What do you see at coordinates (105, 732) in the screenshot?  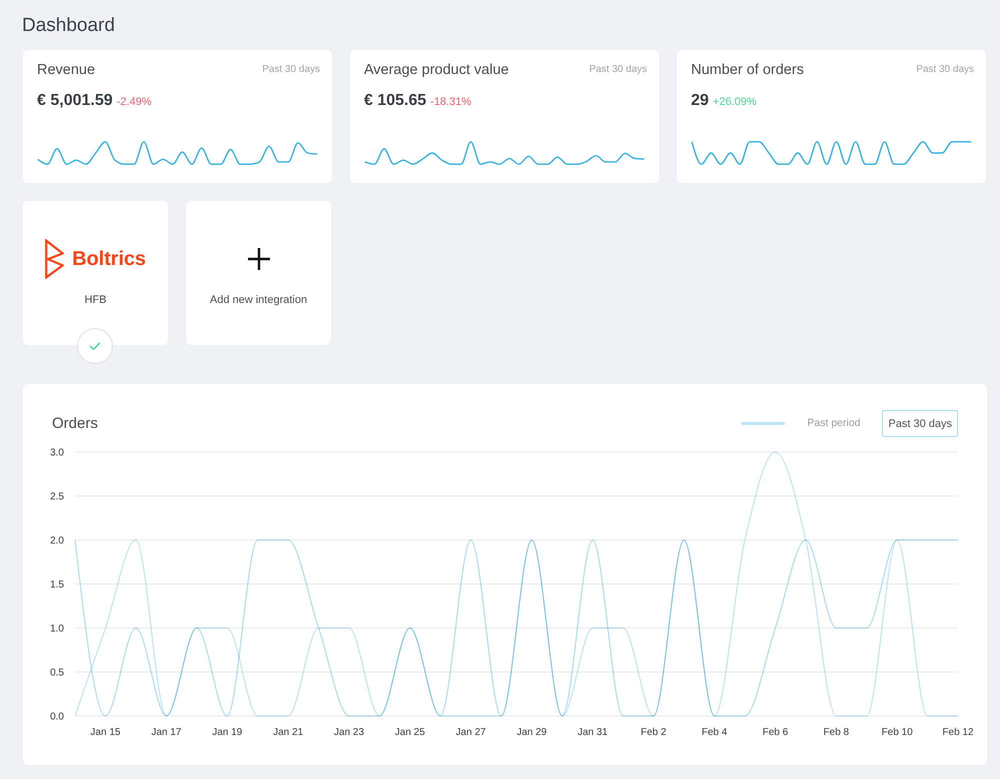 I see `x-axis-label: Jan 15` at bounding box center [105, 732].